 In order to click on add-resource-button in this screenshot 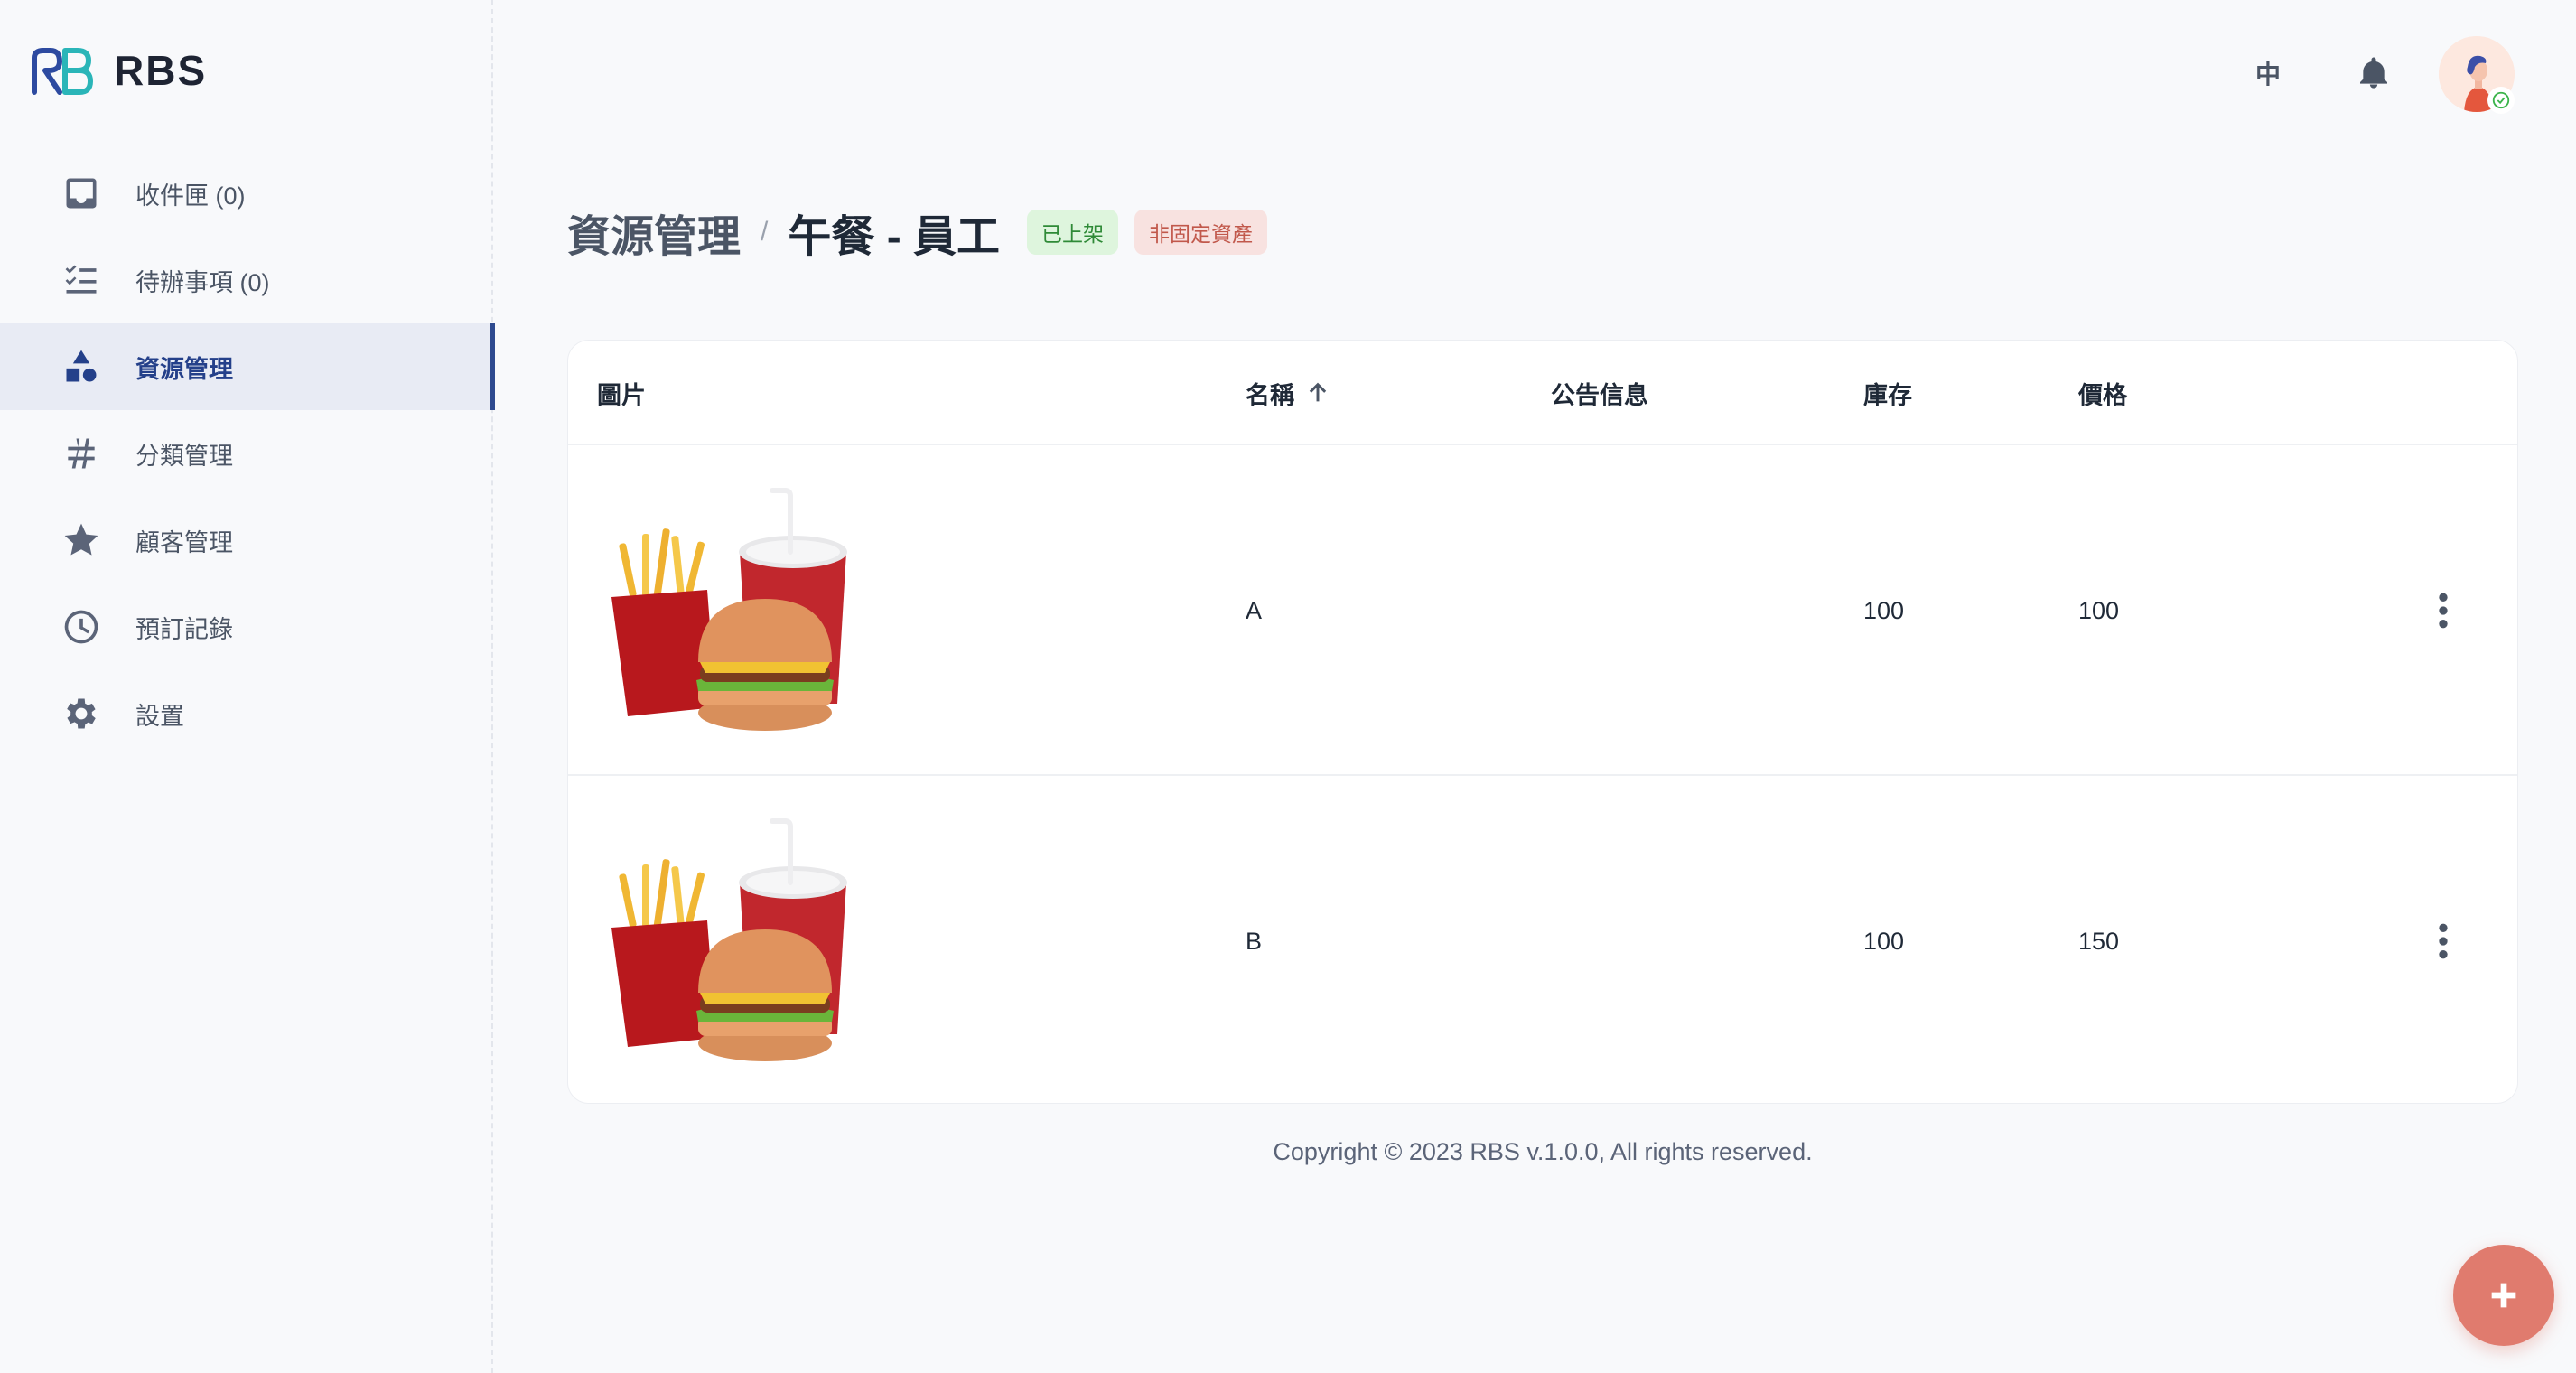, I will do `click(2503, 1295)`.